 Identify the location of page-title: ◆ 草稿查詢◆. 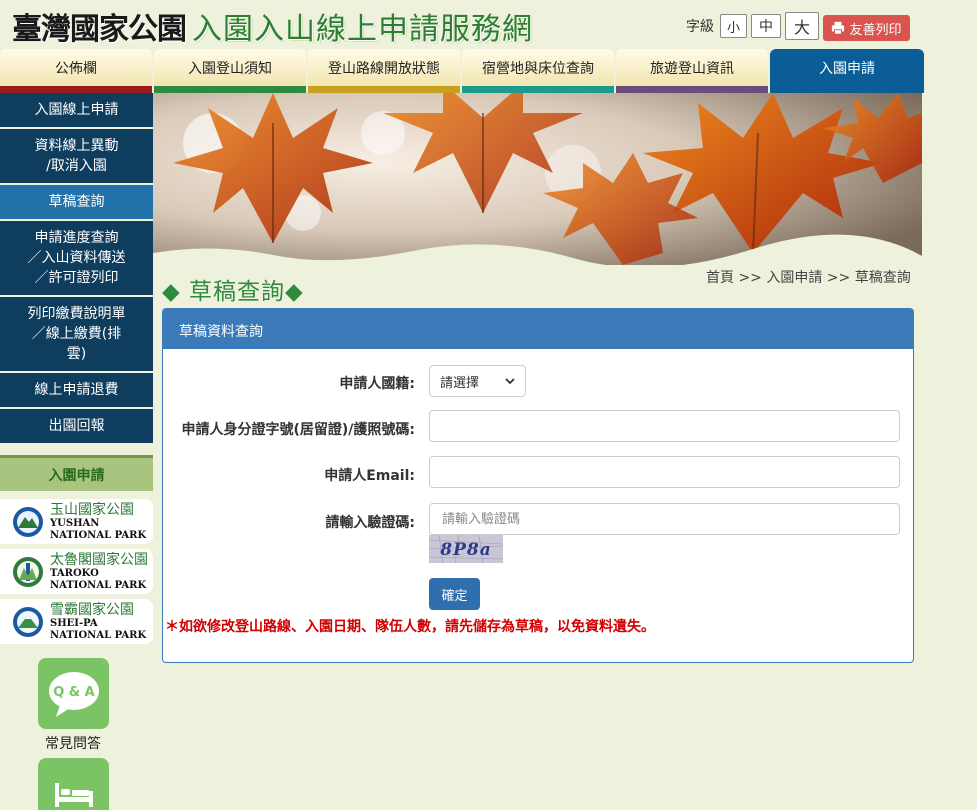
(233, 292).